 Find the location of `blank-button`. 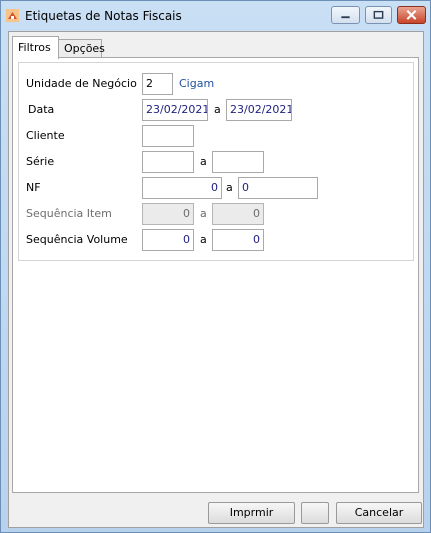

blank-button is located at coordinates (315, 513).